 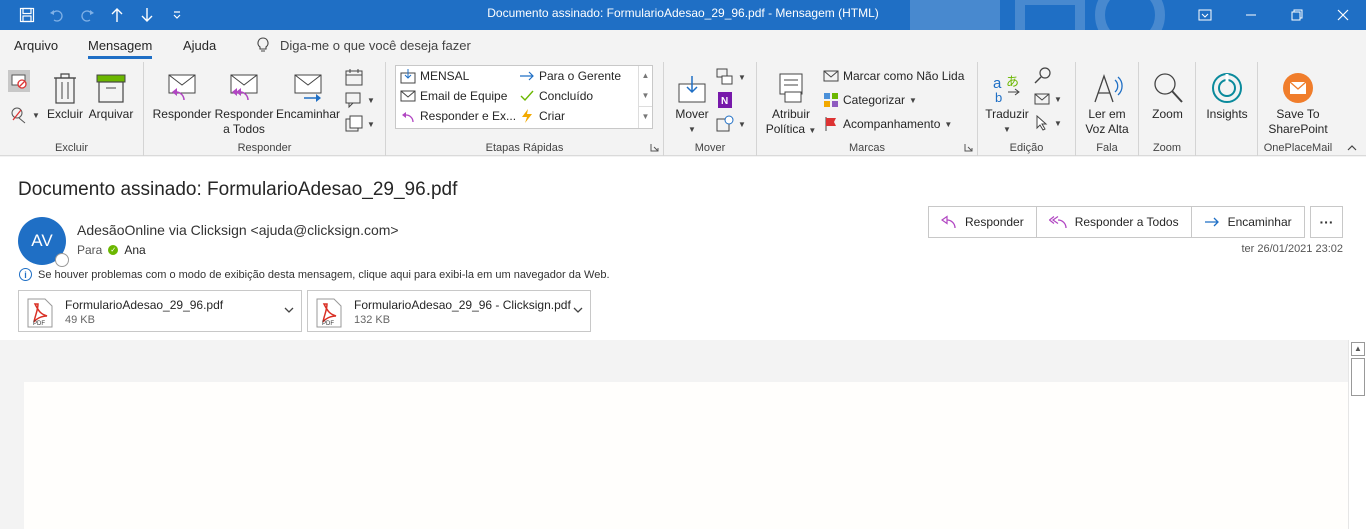 I want to click on gallery-down-icon: ▼, so click(x=645, y=96).